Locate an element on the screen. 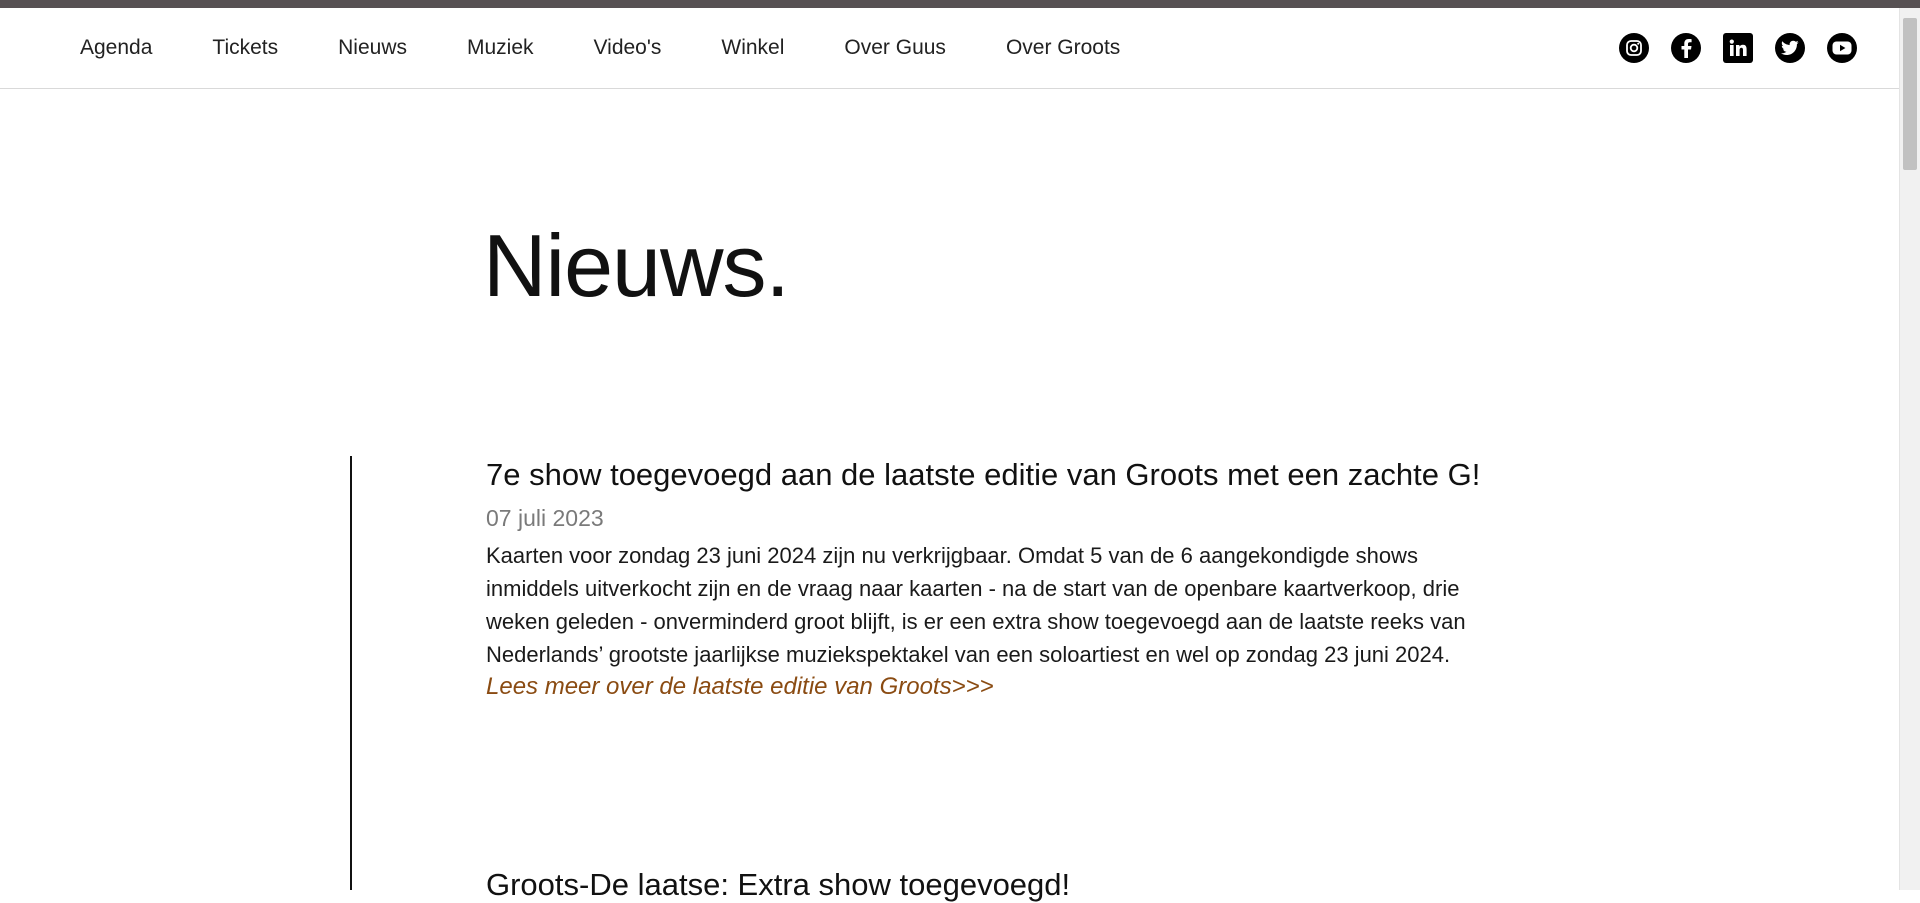  nav-item-nieuws: Nieuws is located at coordinates (372, 48).